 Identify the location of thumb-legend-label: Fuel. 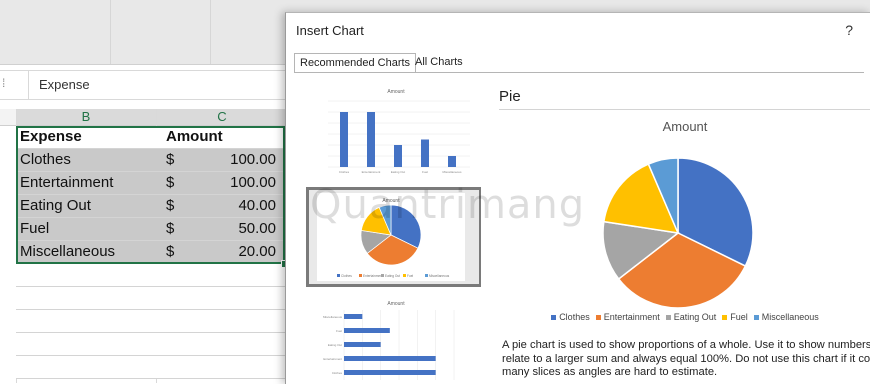
(410, 276).